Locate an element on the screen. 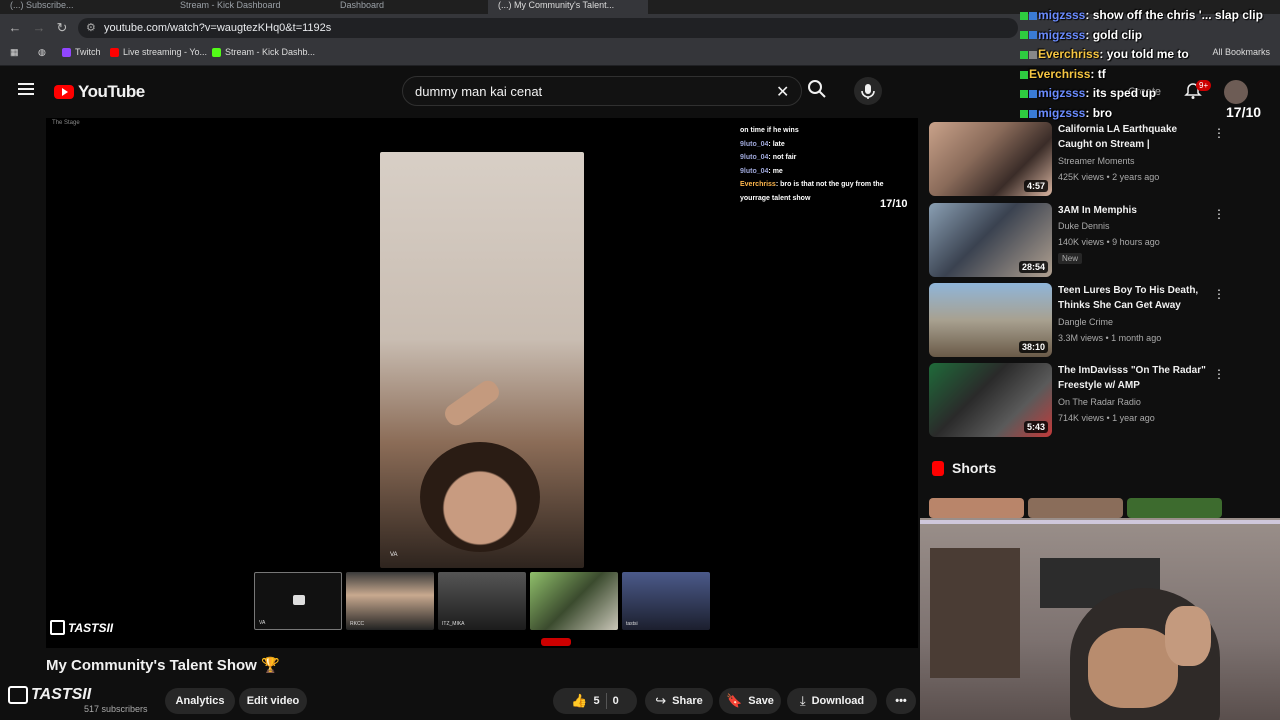 The image size is (1280, 720). download-icon: ⤓ is located at coordinates (802, 700).